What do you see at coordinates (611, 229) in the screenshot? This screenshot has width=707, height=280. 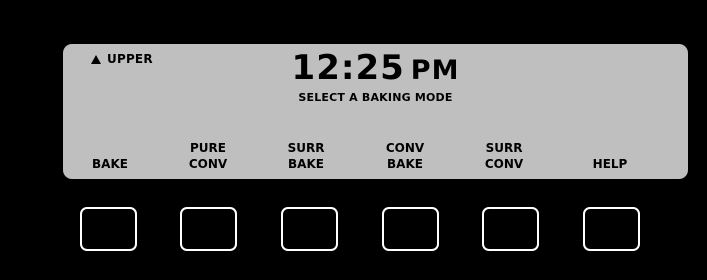 I see `help-softkey-button` at bounding box center [611, 229].